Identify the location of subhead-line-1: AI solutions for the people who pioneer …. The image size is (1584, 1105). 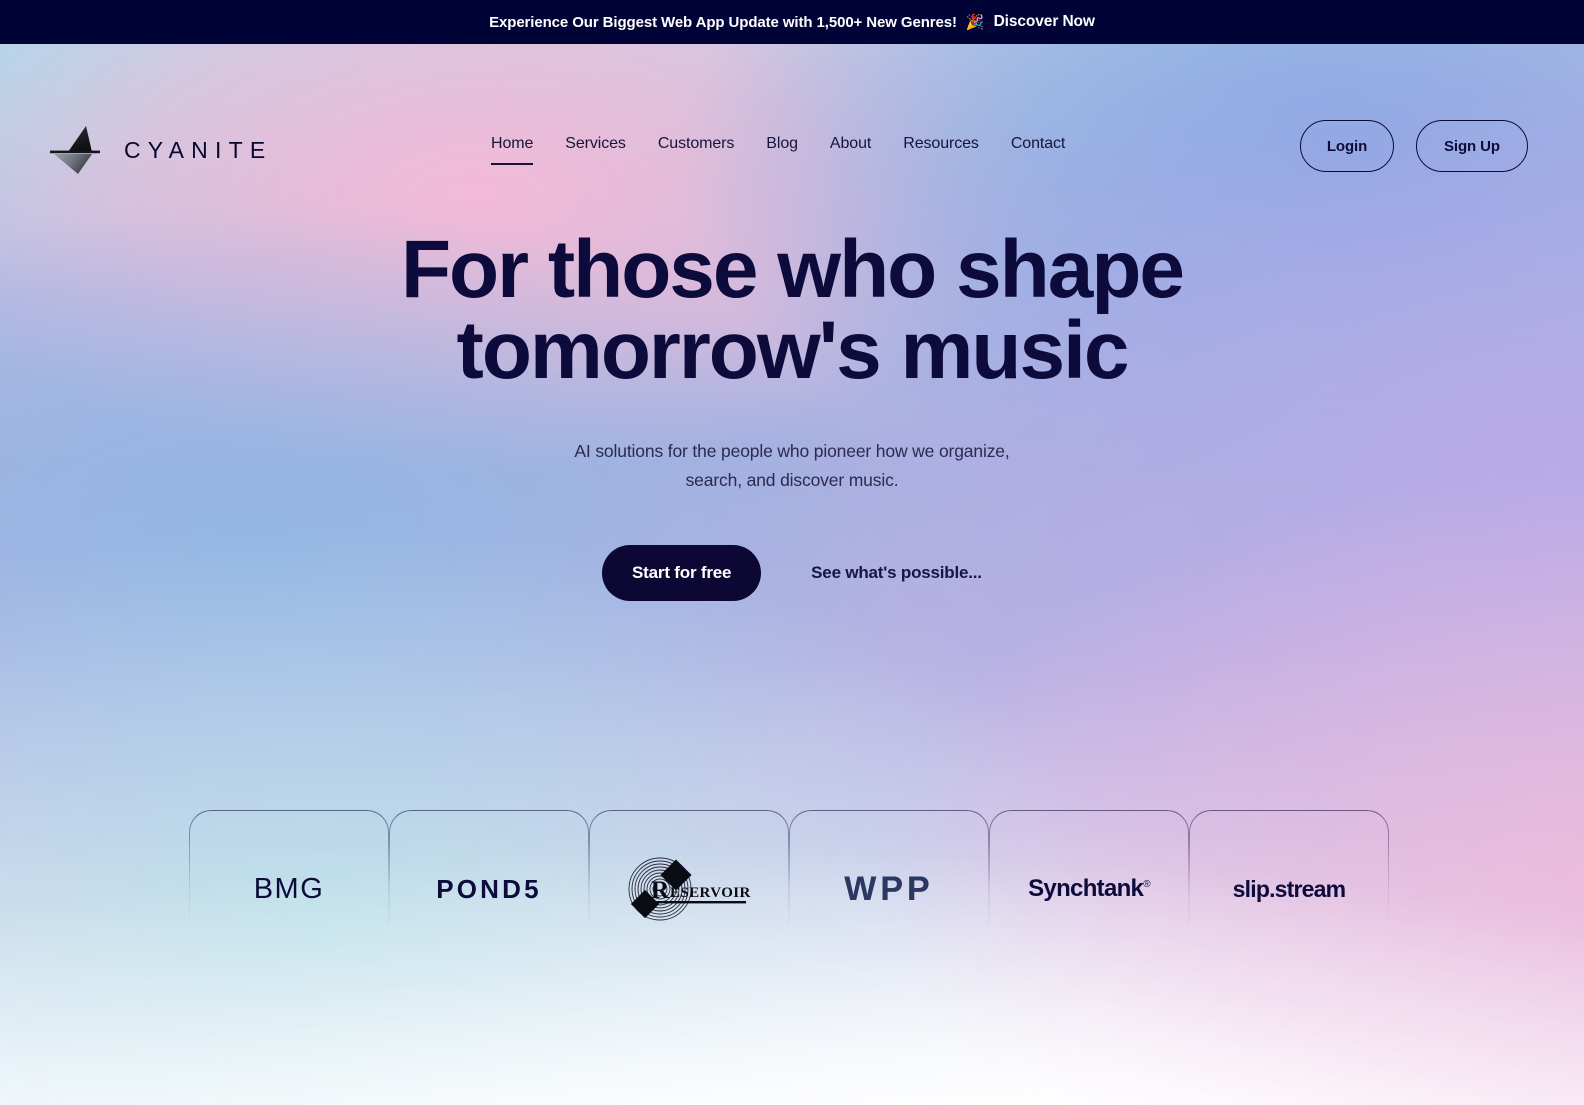
(754, 451).